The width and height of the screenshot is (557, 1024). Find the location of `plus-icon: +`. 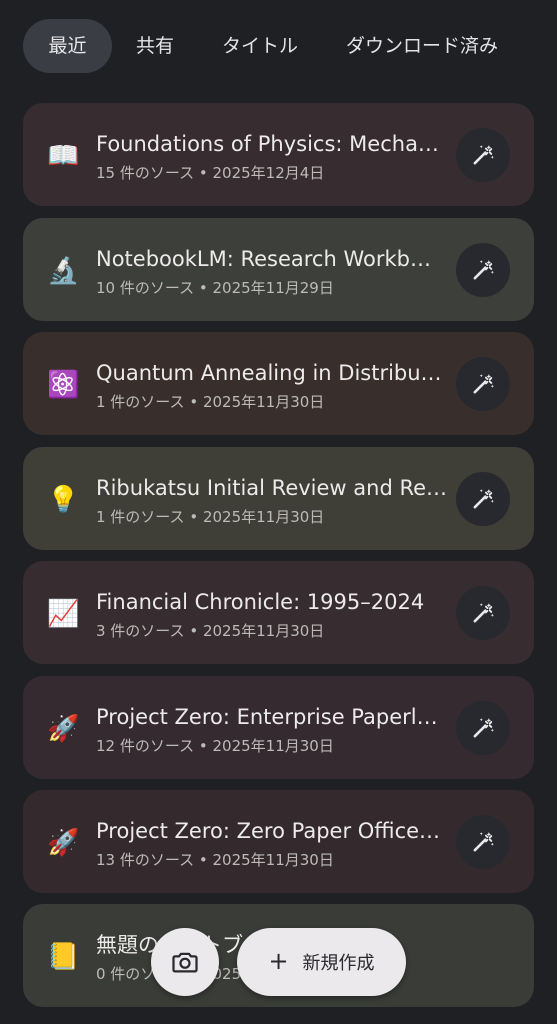

plus-icon: + is located at coordinates (278, 961).